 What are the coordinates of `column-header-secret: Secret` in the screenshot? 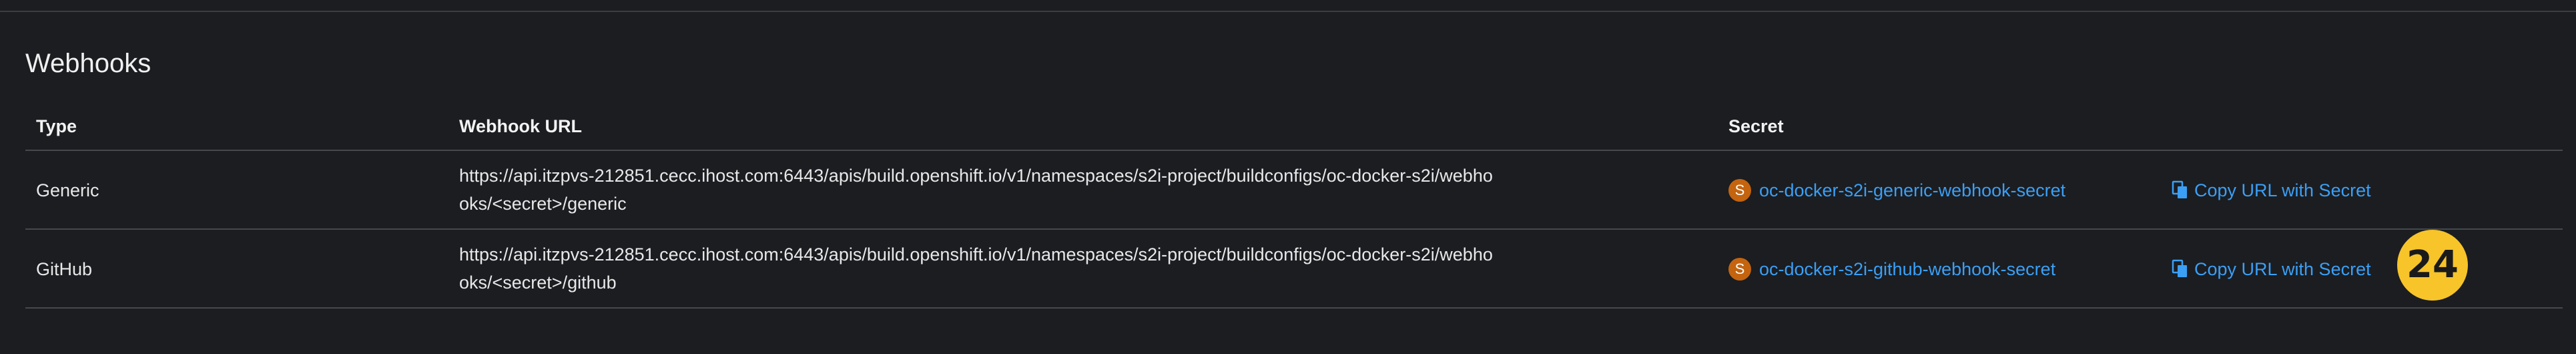 It's located at (1756, 126).